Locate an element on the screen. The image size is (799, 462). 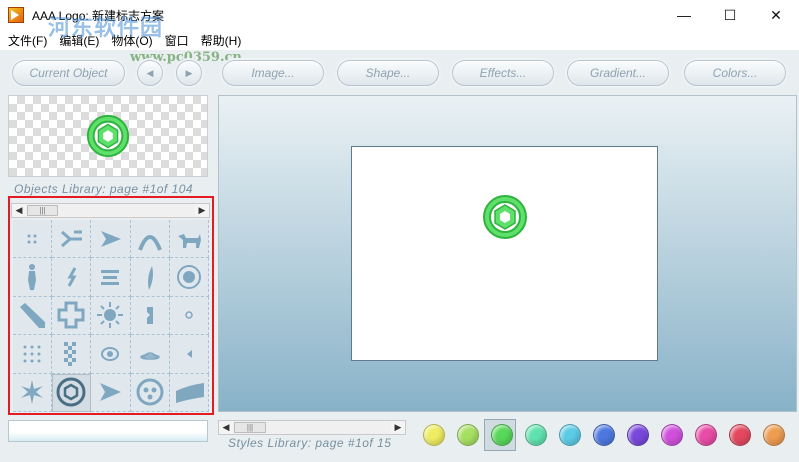
maximize-button: ☐ is located at coordinates (730, 15).